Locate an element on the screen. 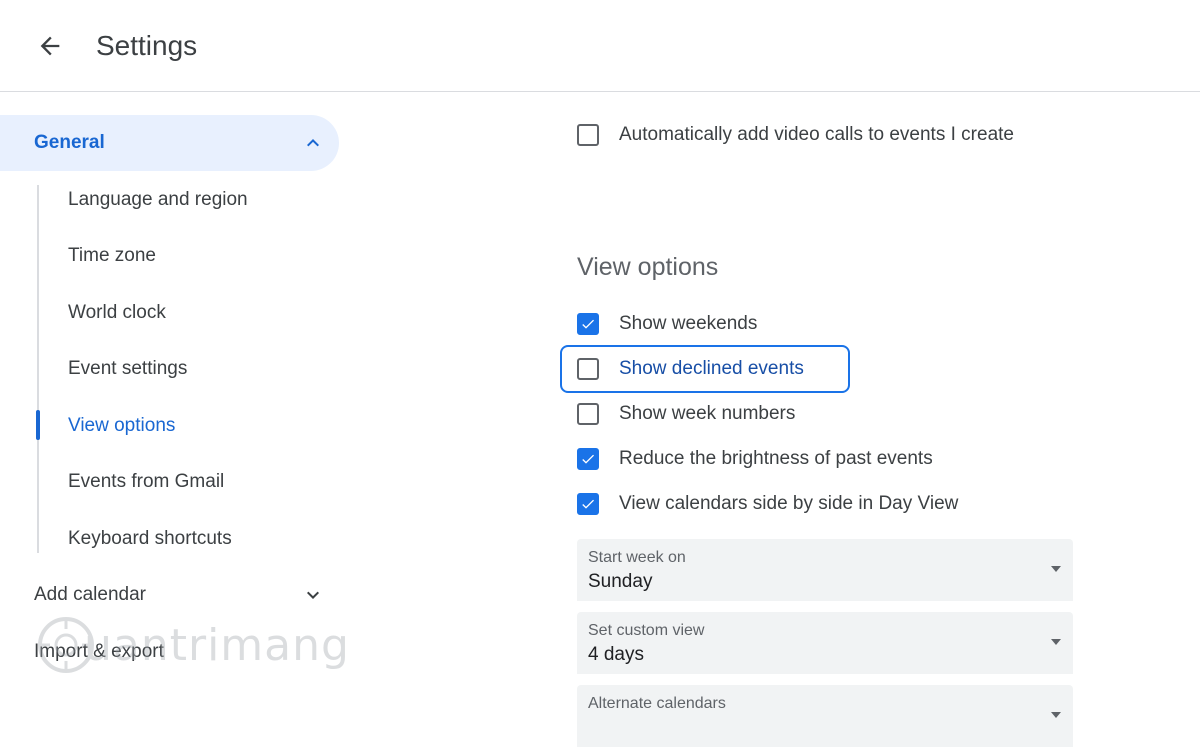  select-label: Start week on is located at coordinates (637, 557).